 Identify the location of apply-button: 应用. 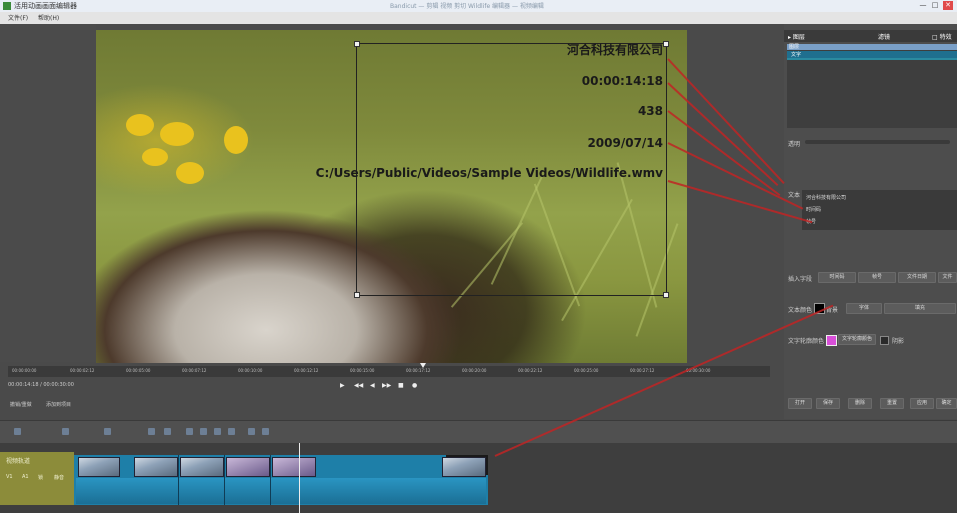
(922, 403).